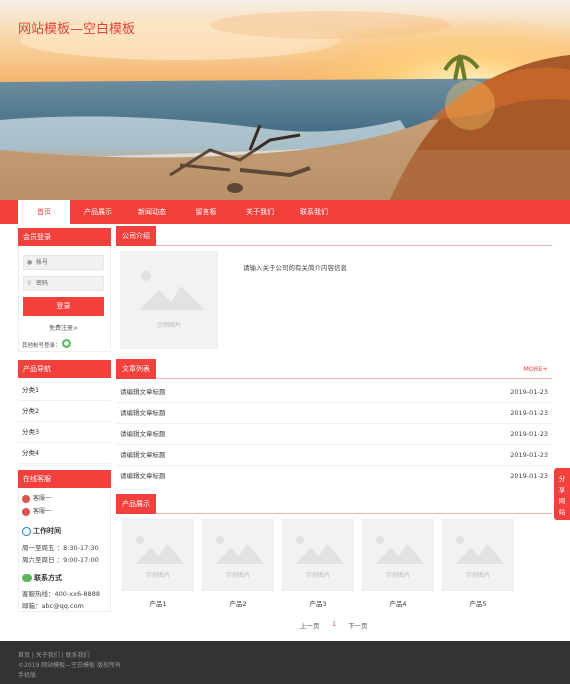 Image resolution: width=570 pixels, height=684 pixels. I want to click on work-hours-weekday: 周一至周五 ：8:30-17:30, so click(60, 548).